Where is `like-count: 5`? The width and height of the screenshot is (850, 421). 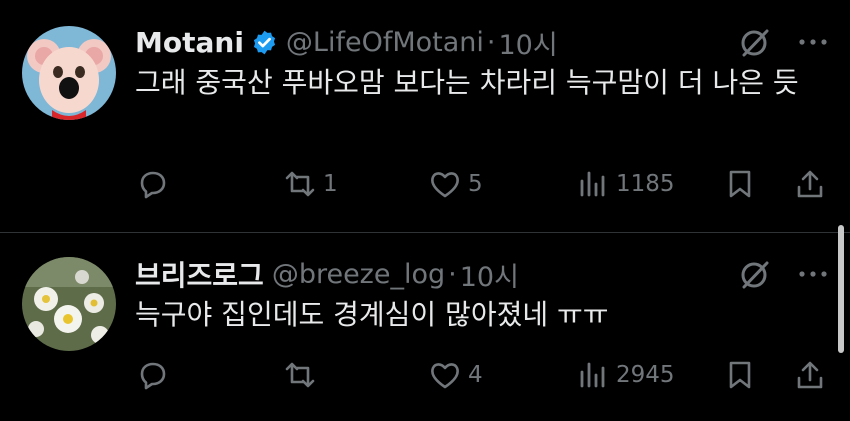 like-count: 5 is located at coordinates (475, 184).